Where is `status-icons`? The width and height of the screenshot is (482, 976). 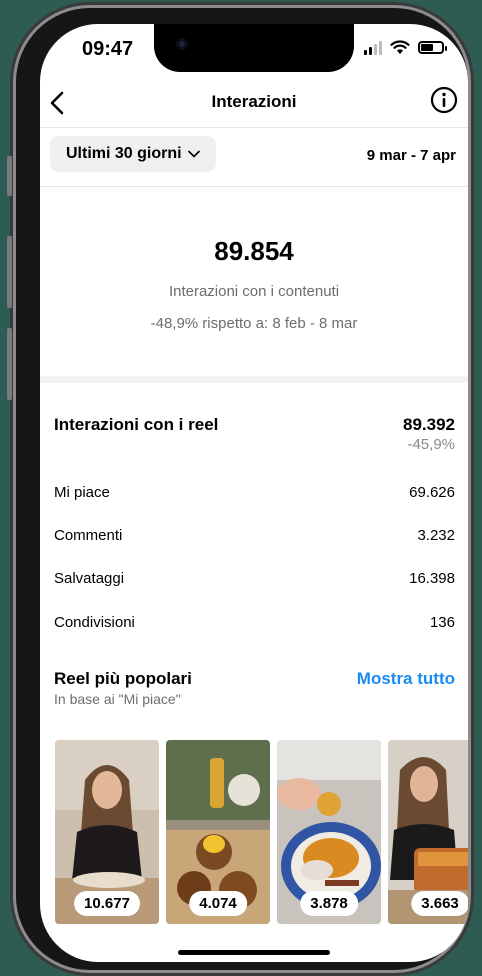 status-icons is located at coordinates (405, 47).